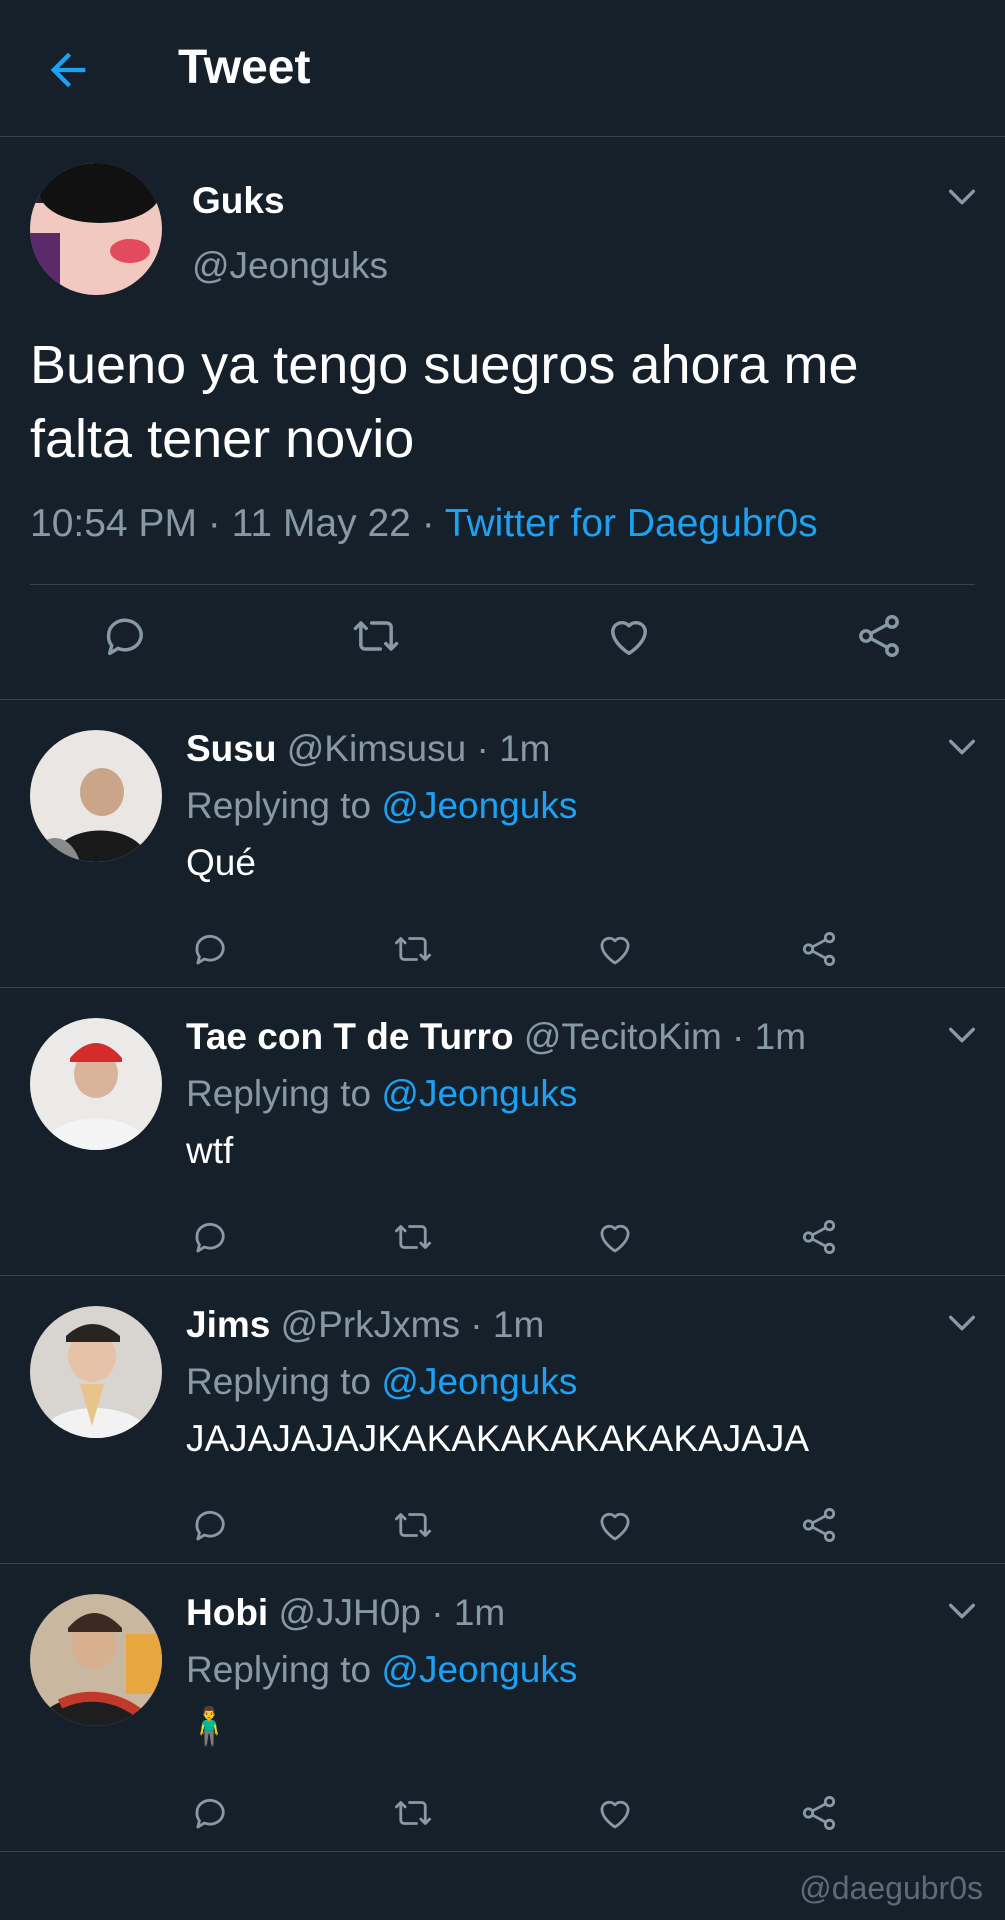 Image resolution: width=1005 pixels, height=1920 pixels. What do you see at coordinates (623, 1036) in the screenshot?
I see `reply-author-handle: @TecitoKim` at bounding box center [623, 1036].